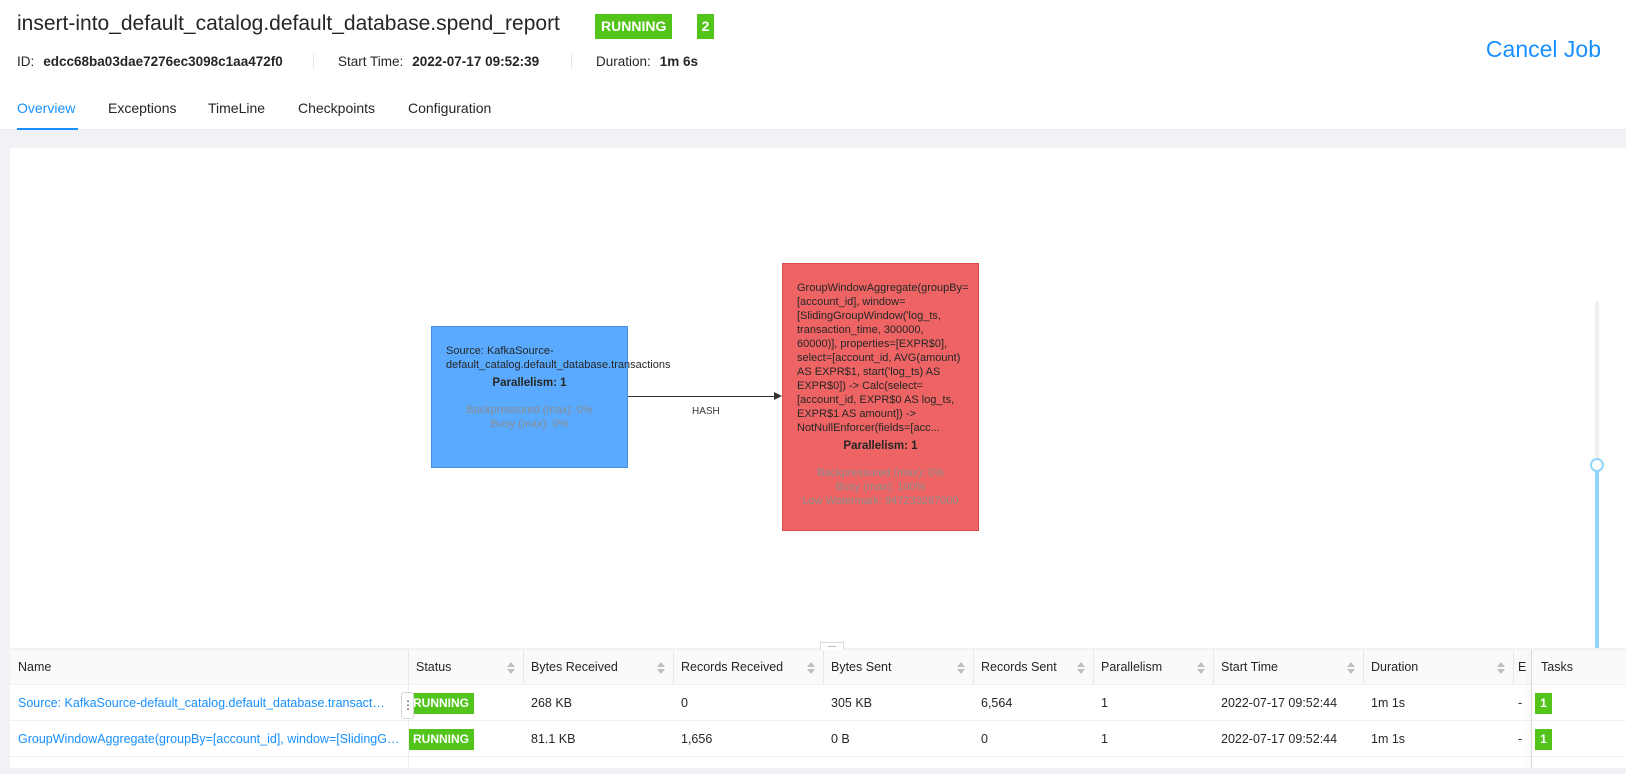 The width and height of the screenshot is (1626, 774). Describe the element at coordinates (1597, 555) in the screenshot. I see `zoom-slider-fill` at that location.